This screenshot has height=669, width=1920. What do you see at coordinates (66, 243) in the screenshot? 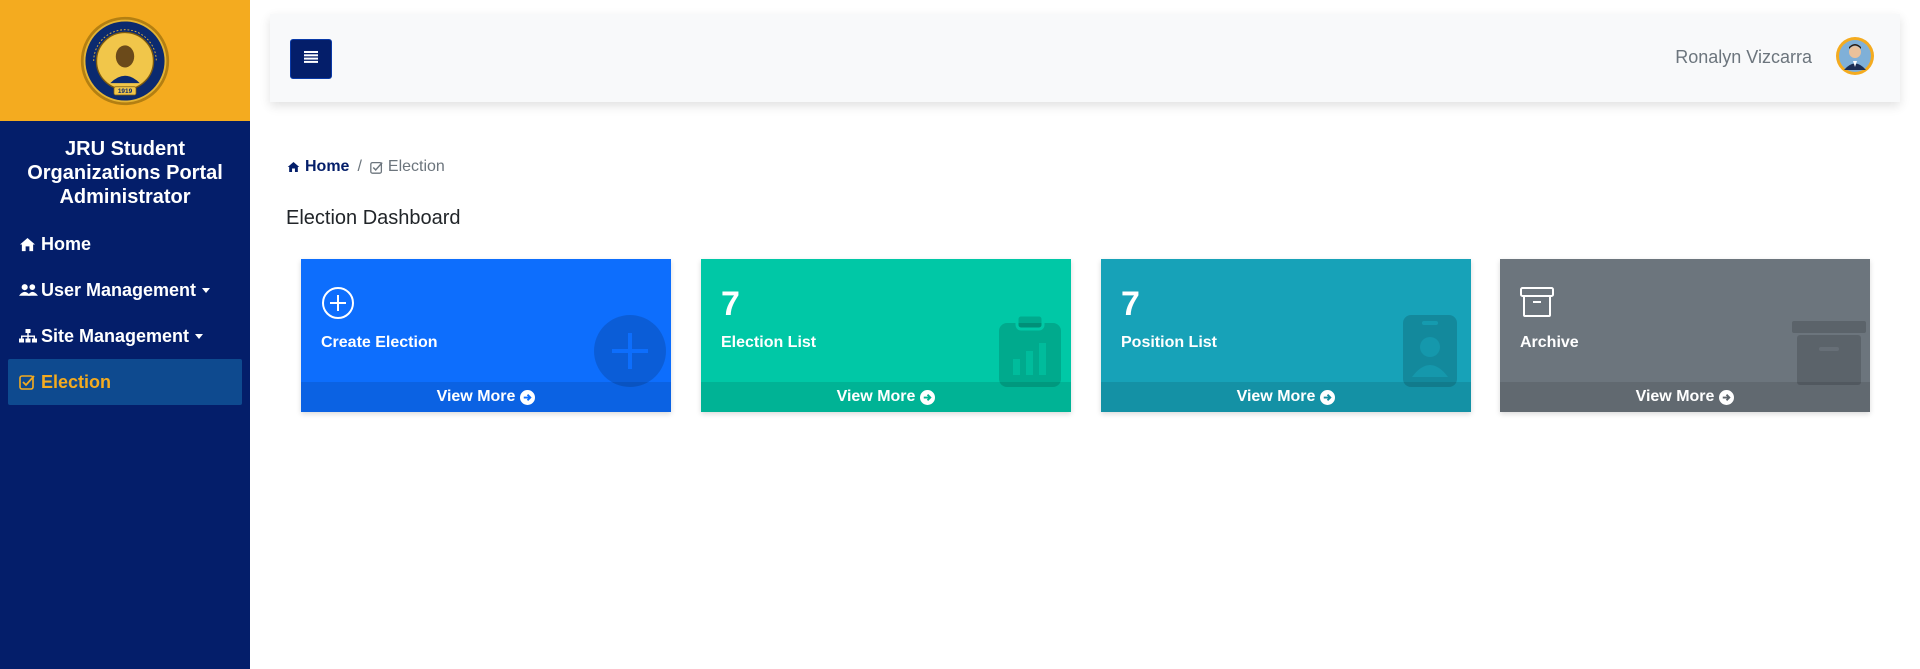
I see `sidebar-item-label: Home` at bounding box center [66, 243].